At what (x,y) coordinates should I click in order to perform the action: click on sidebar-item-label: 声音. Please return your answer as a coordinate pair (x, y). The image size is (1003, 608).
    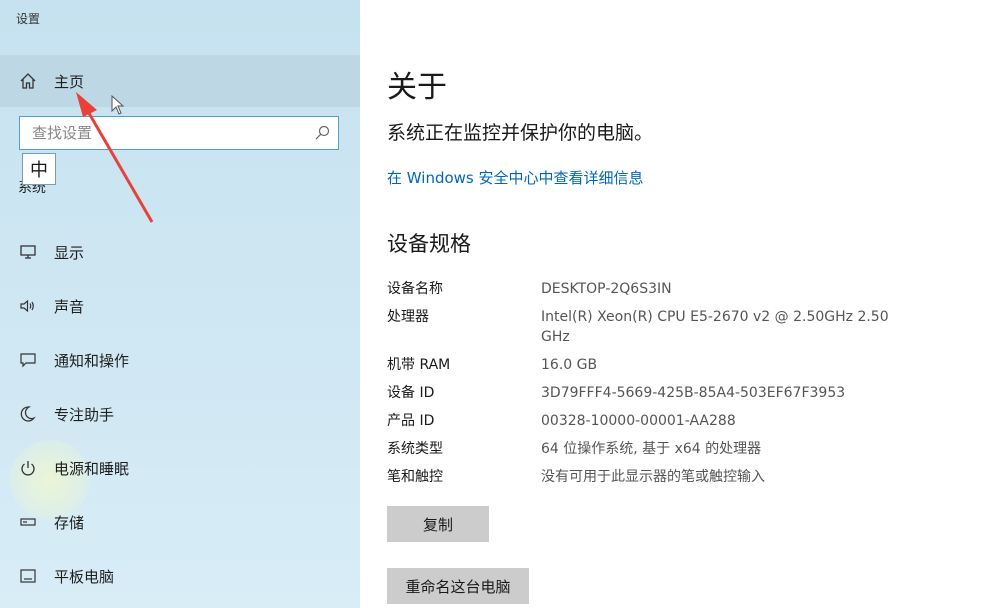
    Looking at the image, I should click on (69, 306).